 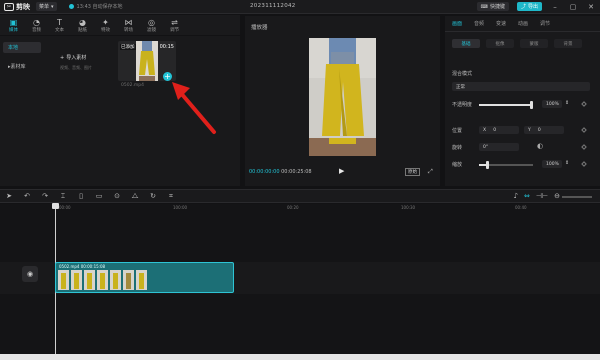 I want to click on close-icon: ✕, so click(x=591, y=7).